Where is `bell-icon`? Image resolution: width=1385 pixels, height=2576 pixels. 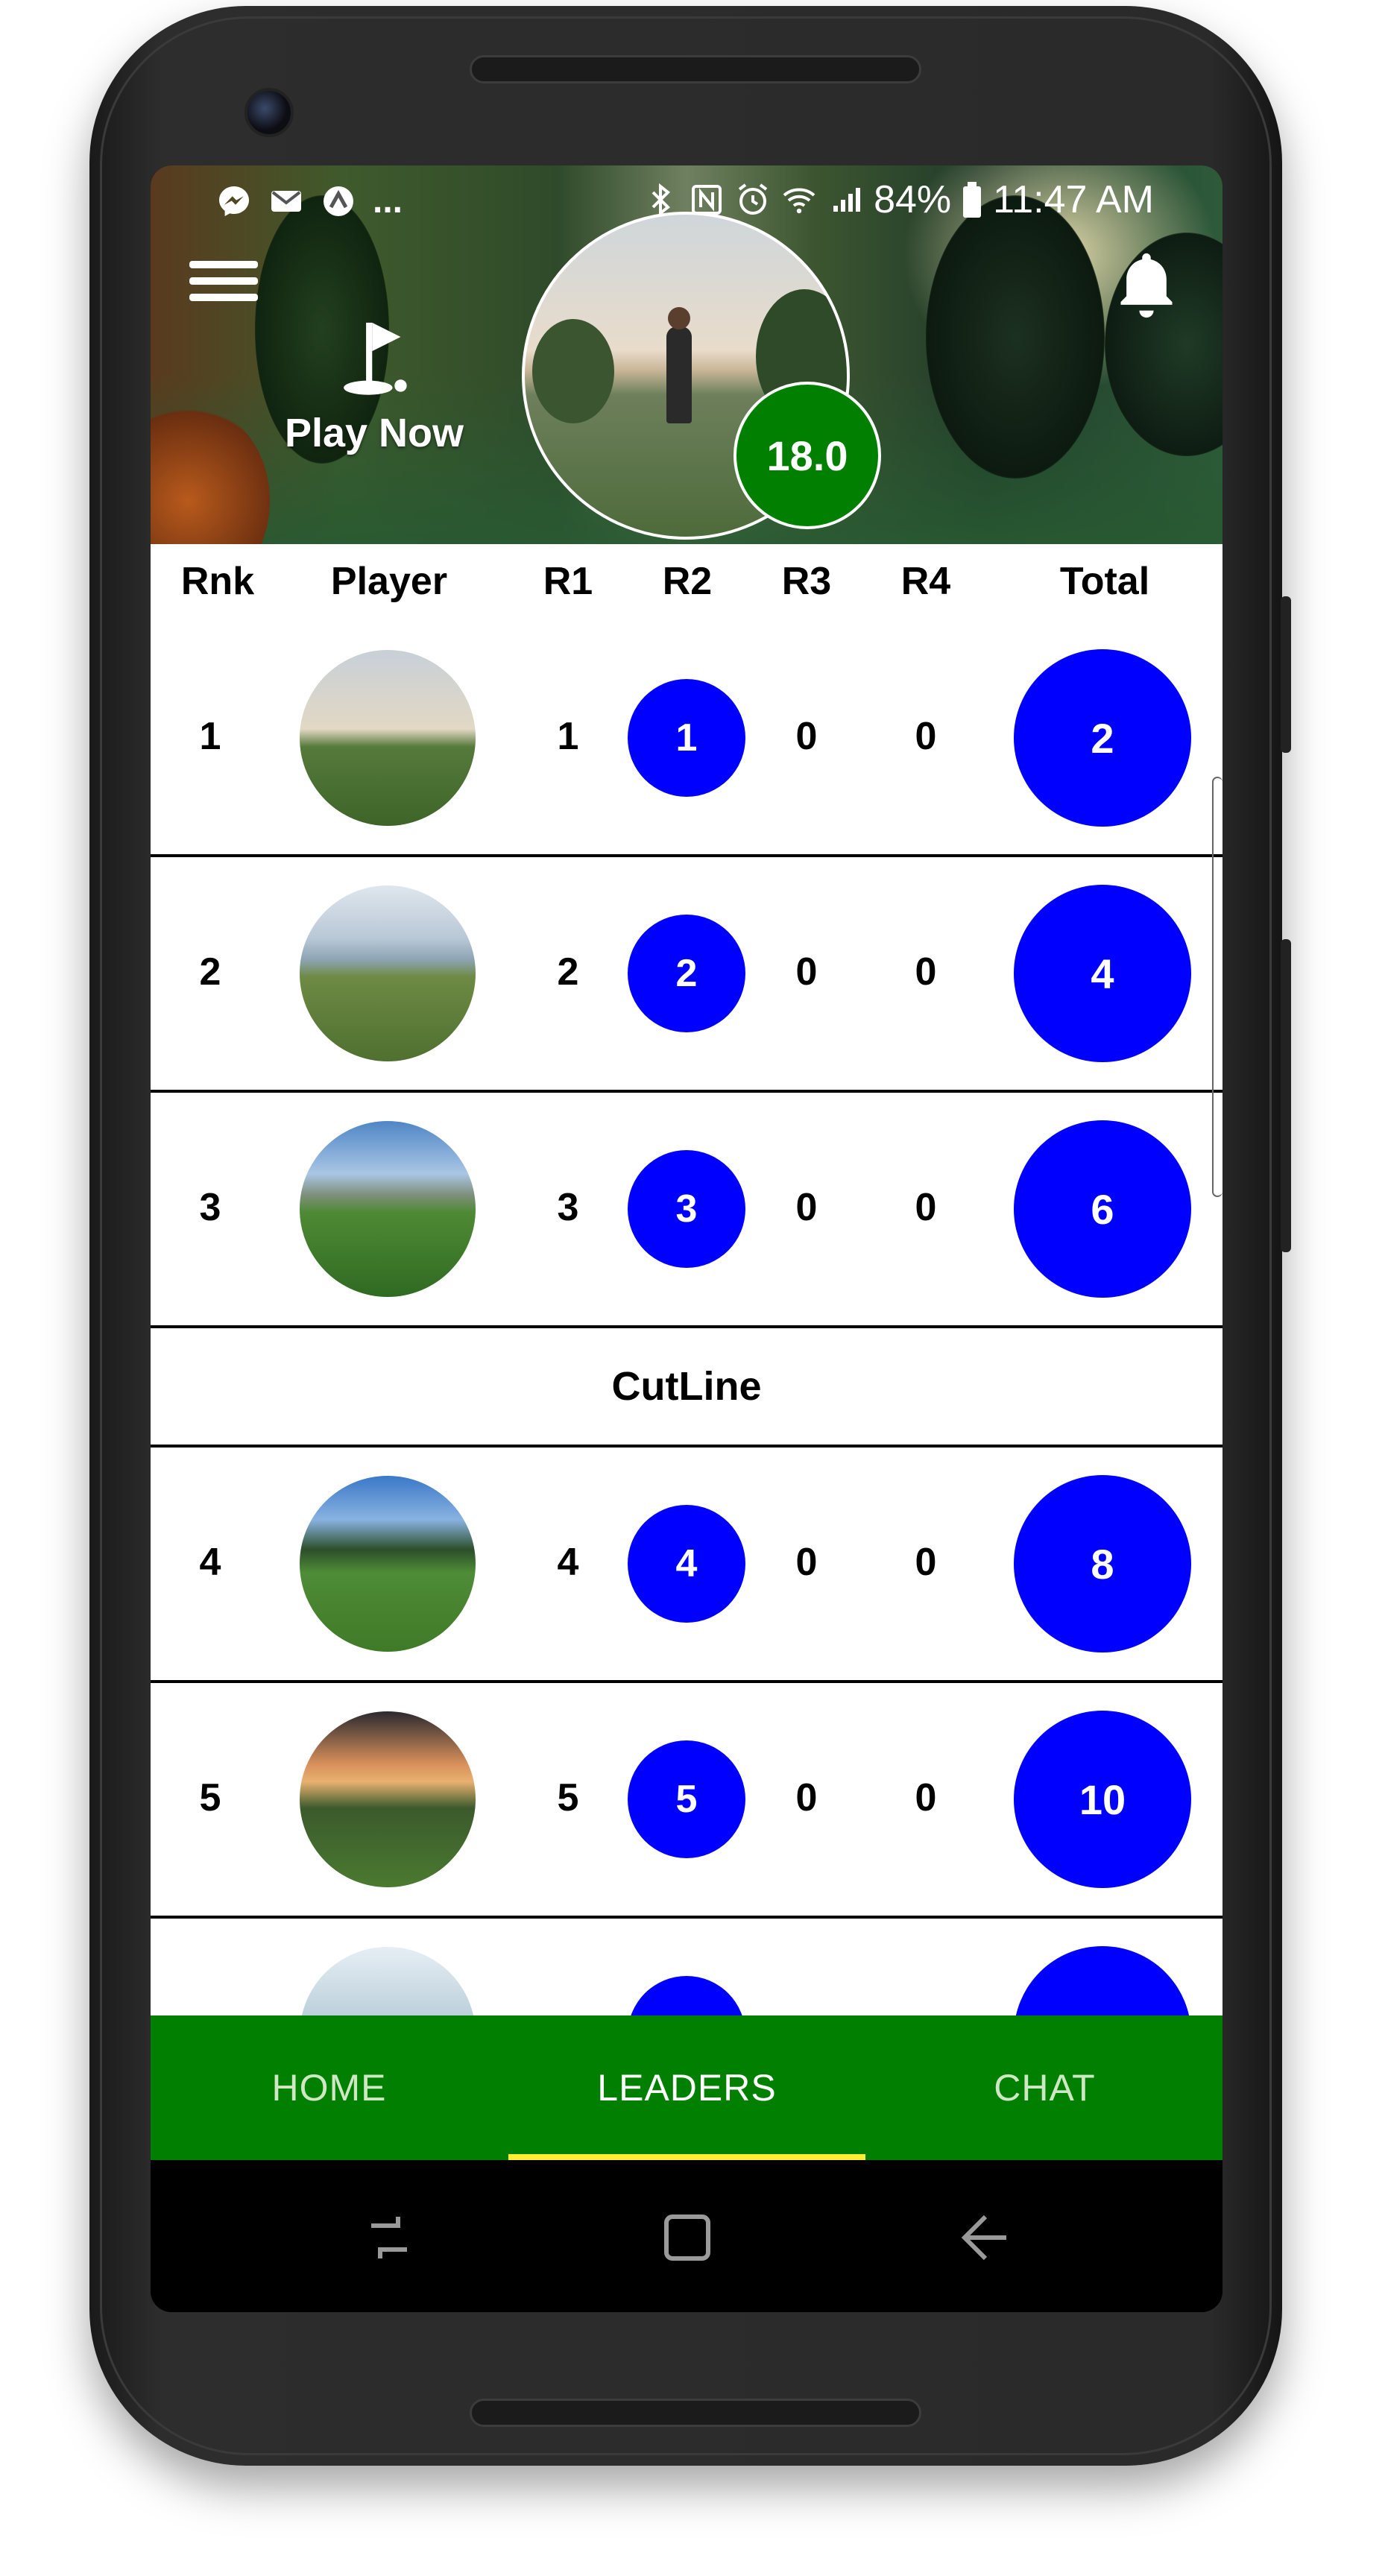 bell-icon is located at coordinates (1146, 286).